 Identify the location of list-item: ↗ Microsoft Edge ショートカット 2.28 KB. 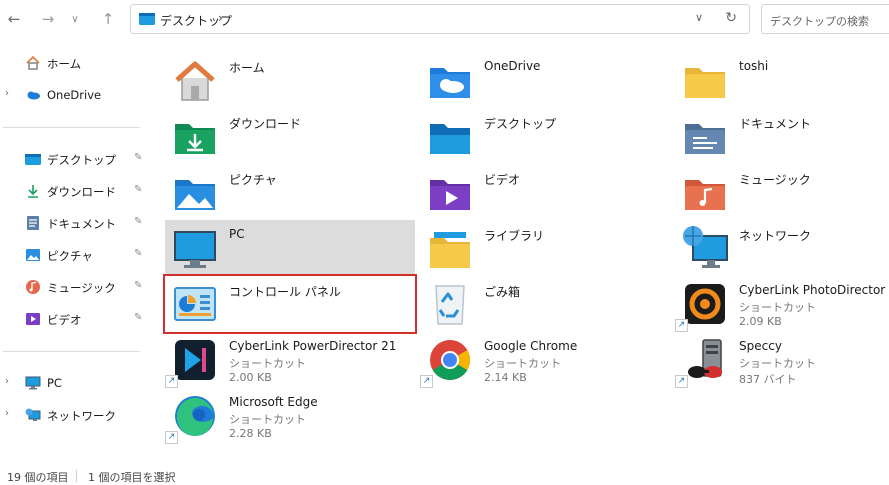
(290, 416).